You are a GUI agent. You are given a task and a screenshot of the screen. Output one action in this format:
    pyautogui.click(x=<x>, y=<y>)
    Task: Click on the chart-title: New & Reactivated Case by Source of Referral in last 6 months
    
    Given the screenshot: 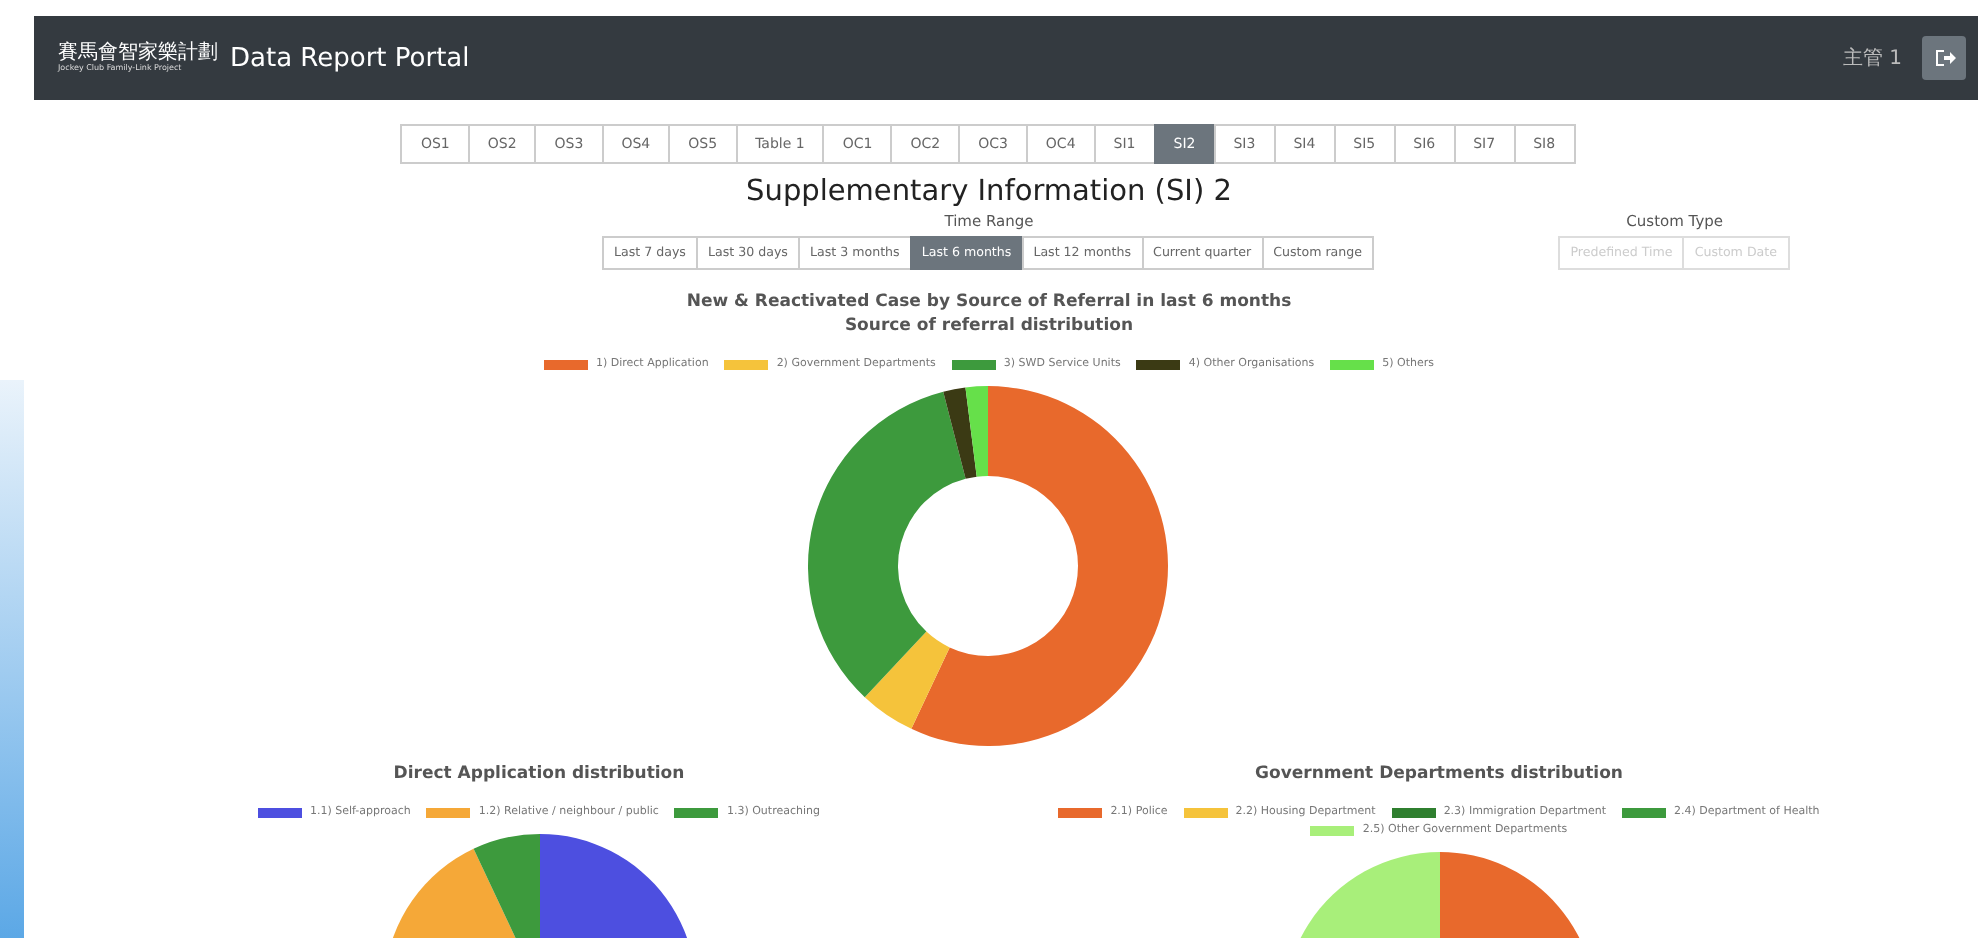 What is the action you would take?
    pyautogui.click(x=989, y=302)
    